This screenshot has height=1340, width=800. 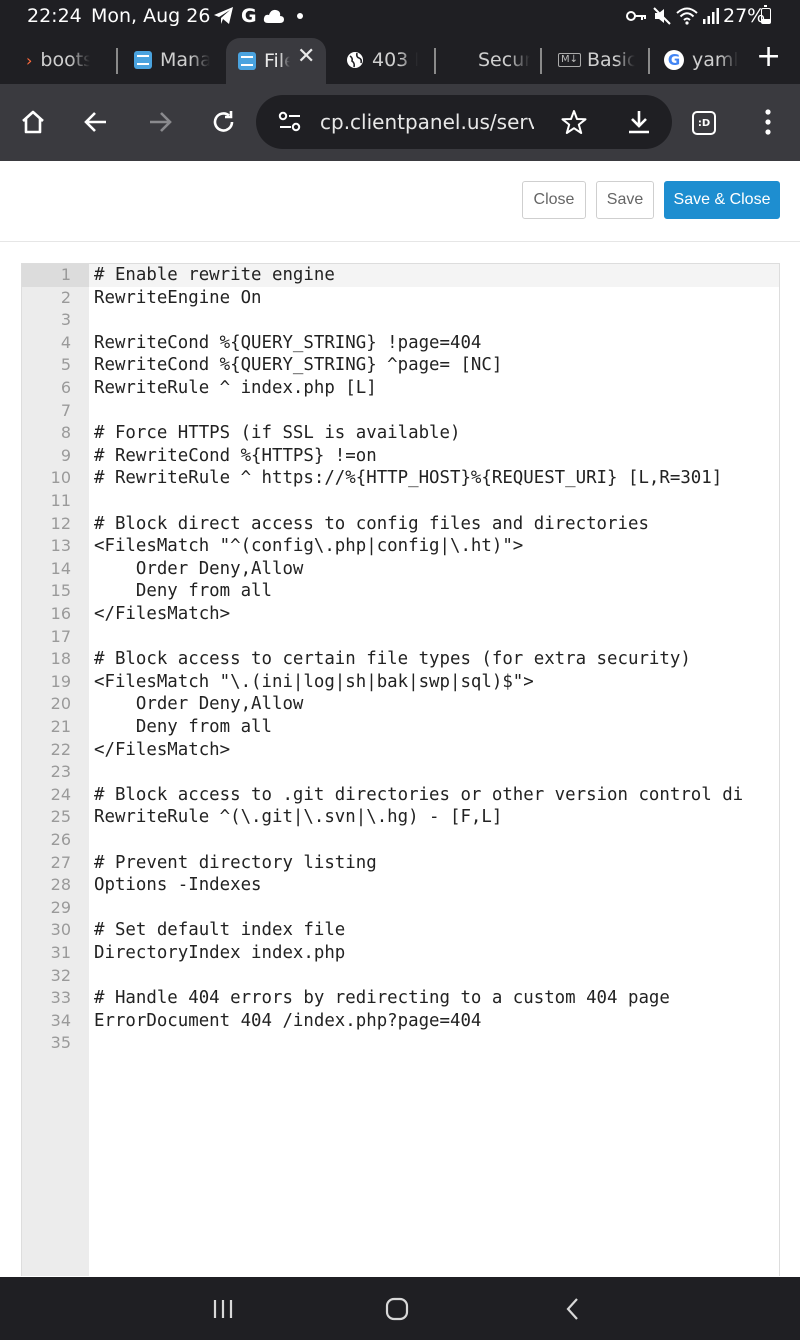 What do you see at coordinates (400, 1043) in the screenshot?
I see `code-line: 35` at bounding box center [400, 1043].